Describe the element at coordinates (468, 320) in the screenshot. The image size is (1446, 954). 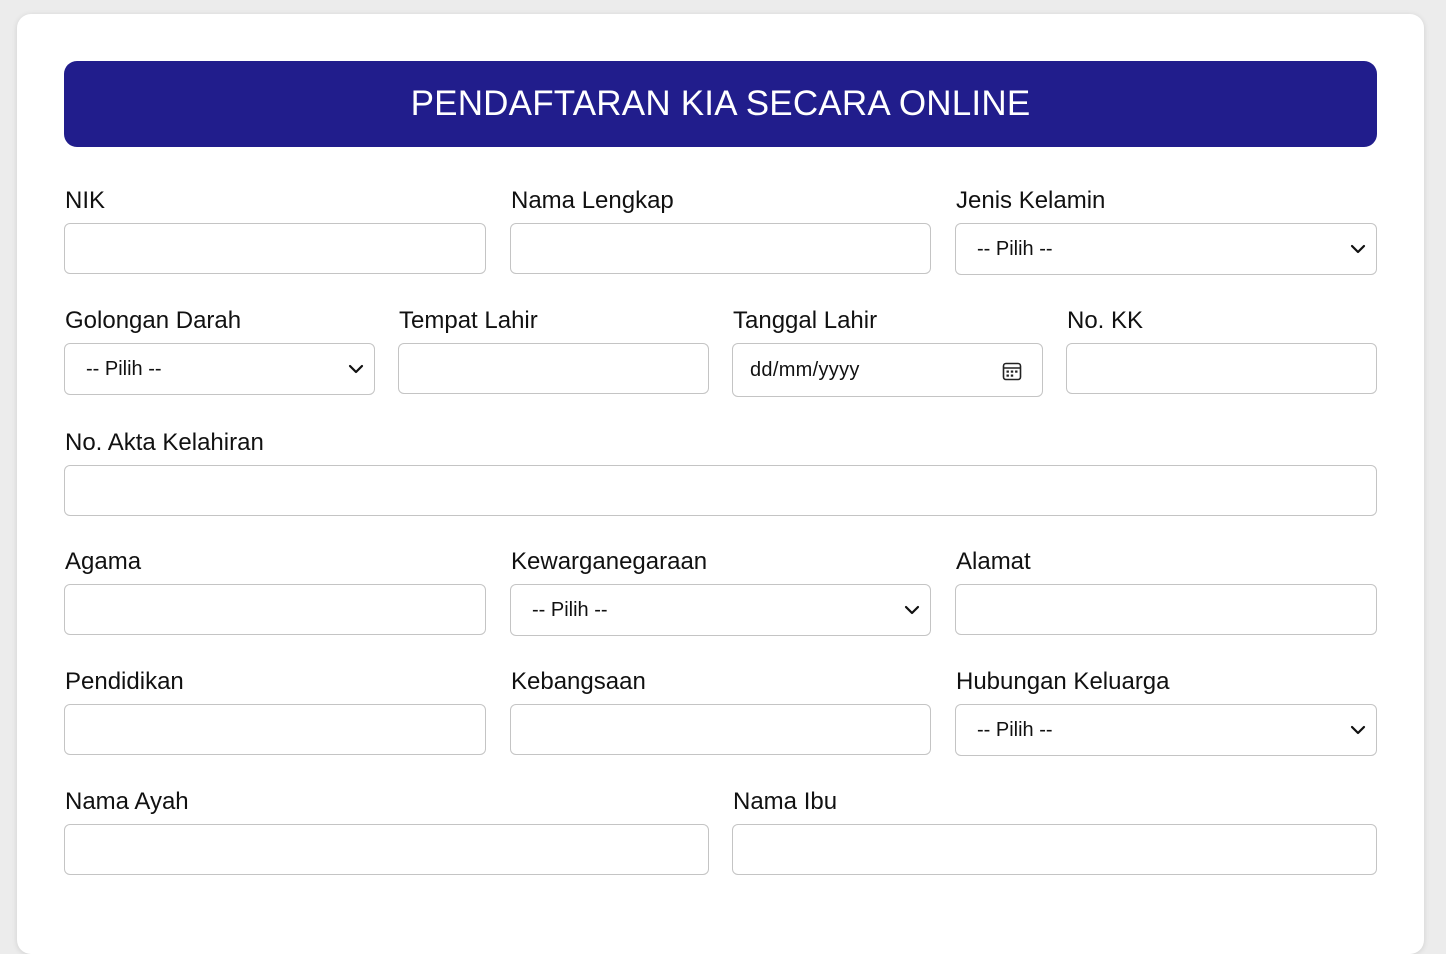
I see `tempat-lahir-label: Tempat Lahir` at that location.